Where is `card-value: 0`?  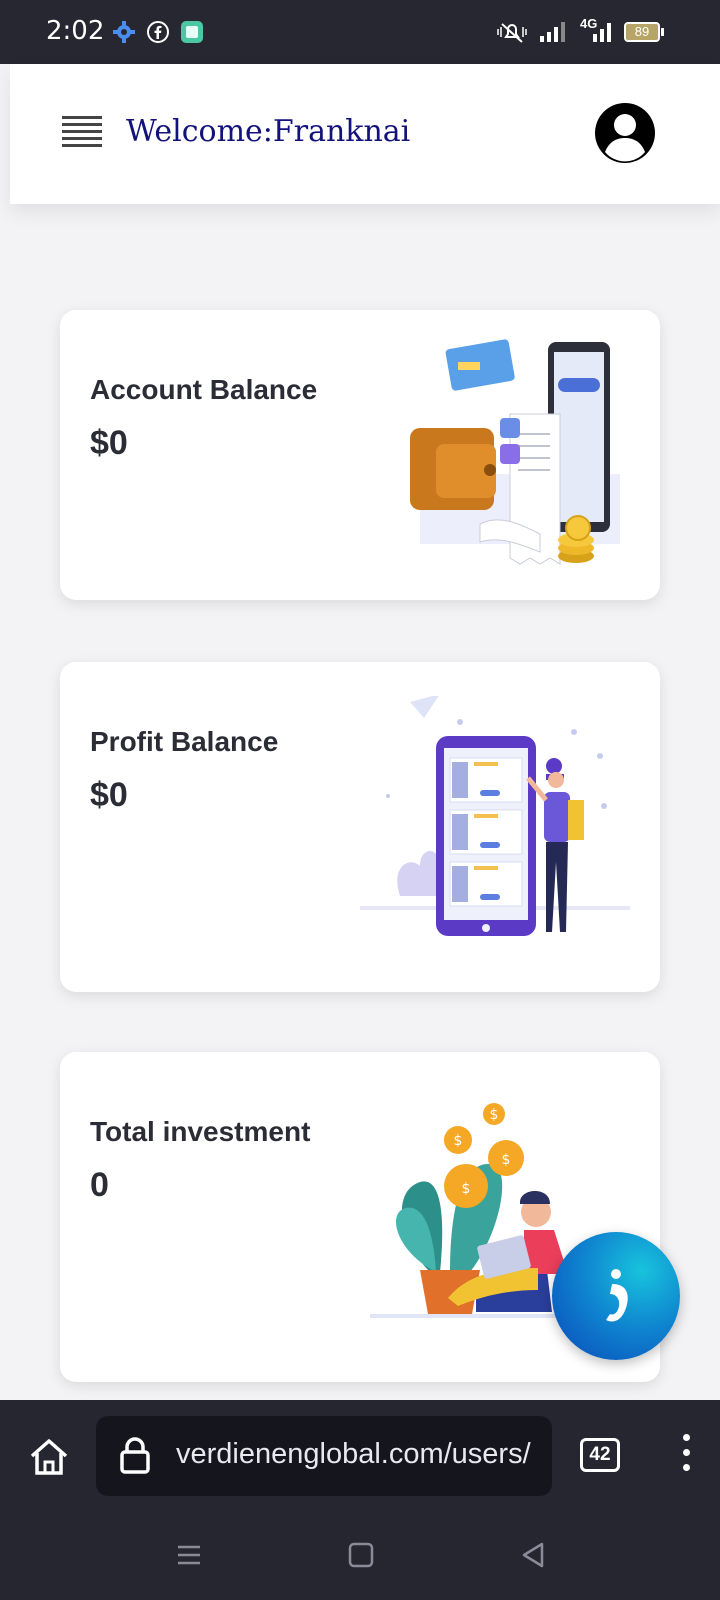
card-value: 0 is located at coordinates (99, 1185).